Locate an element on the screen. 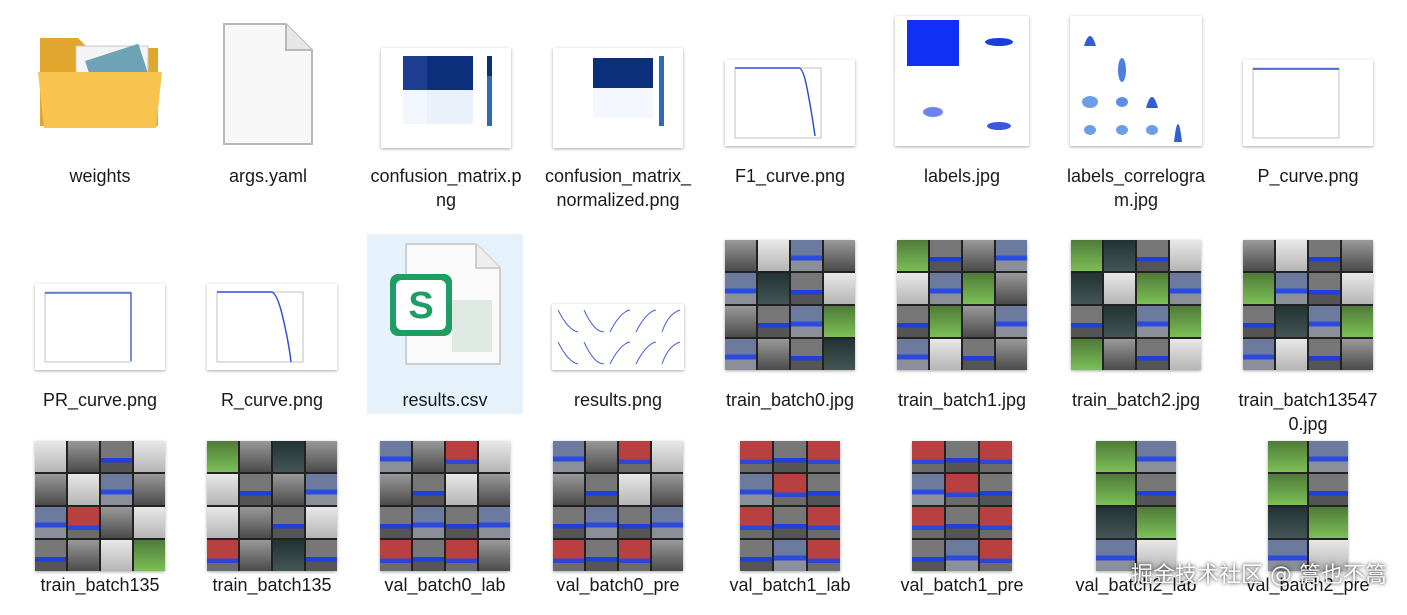 The width and height of the screenshot is (1407, 615). file-label: PR_curve.png is located at coordinates (100, 400).